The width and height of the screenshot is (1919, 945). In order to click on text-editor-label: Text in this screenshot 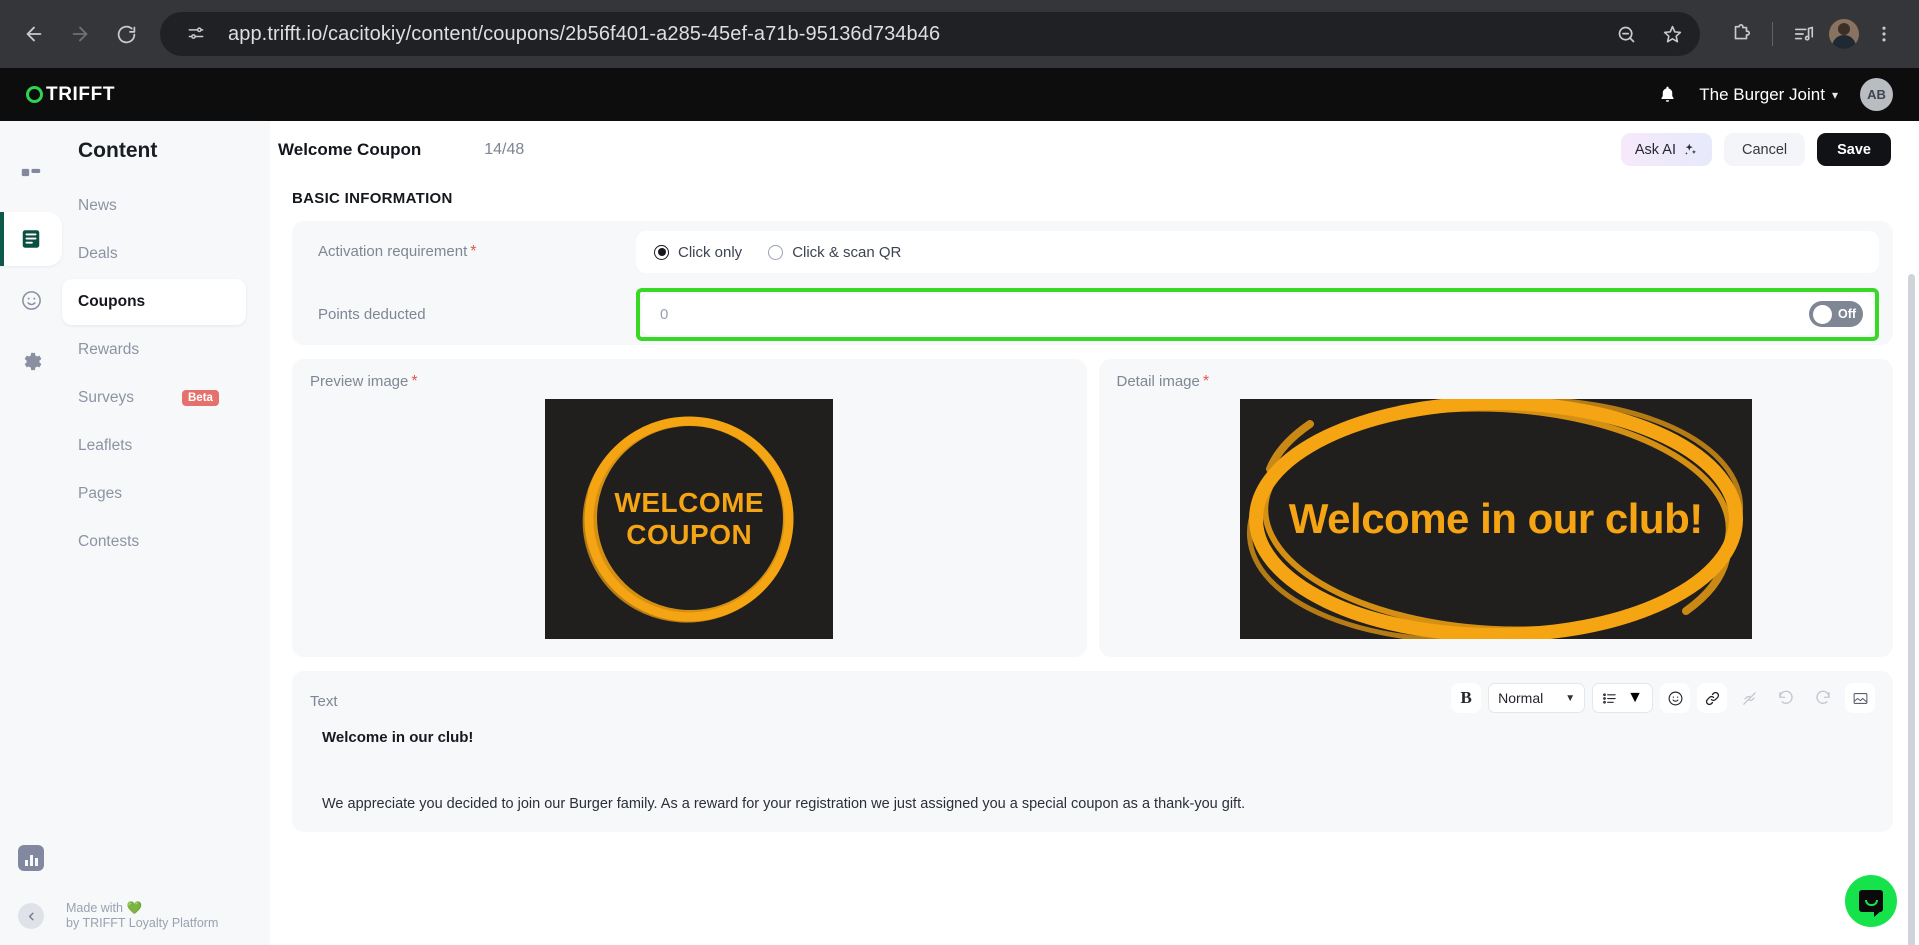, I will do `click(324, 701)`.